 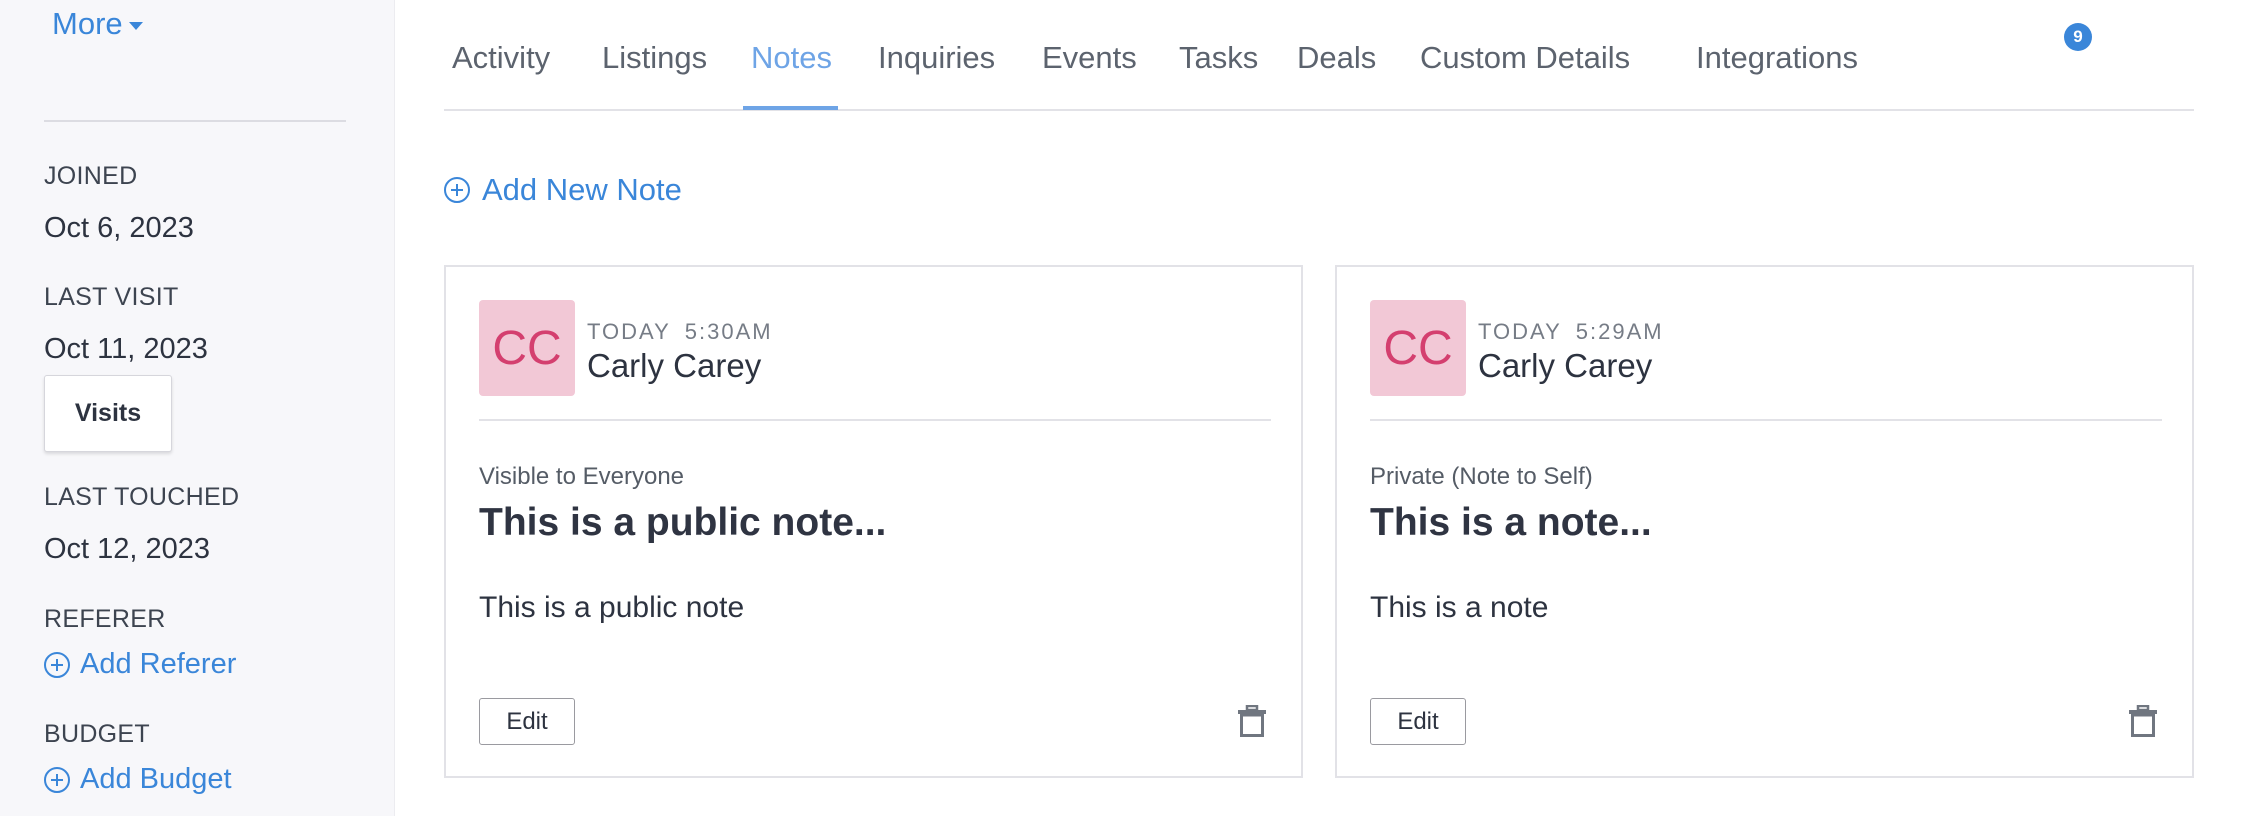 What do you see at coordinates (582, 476) in the screenshot?
I see `note-visibility: Visible to Everyone` at bounding box center [582, 476].